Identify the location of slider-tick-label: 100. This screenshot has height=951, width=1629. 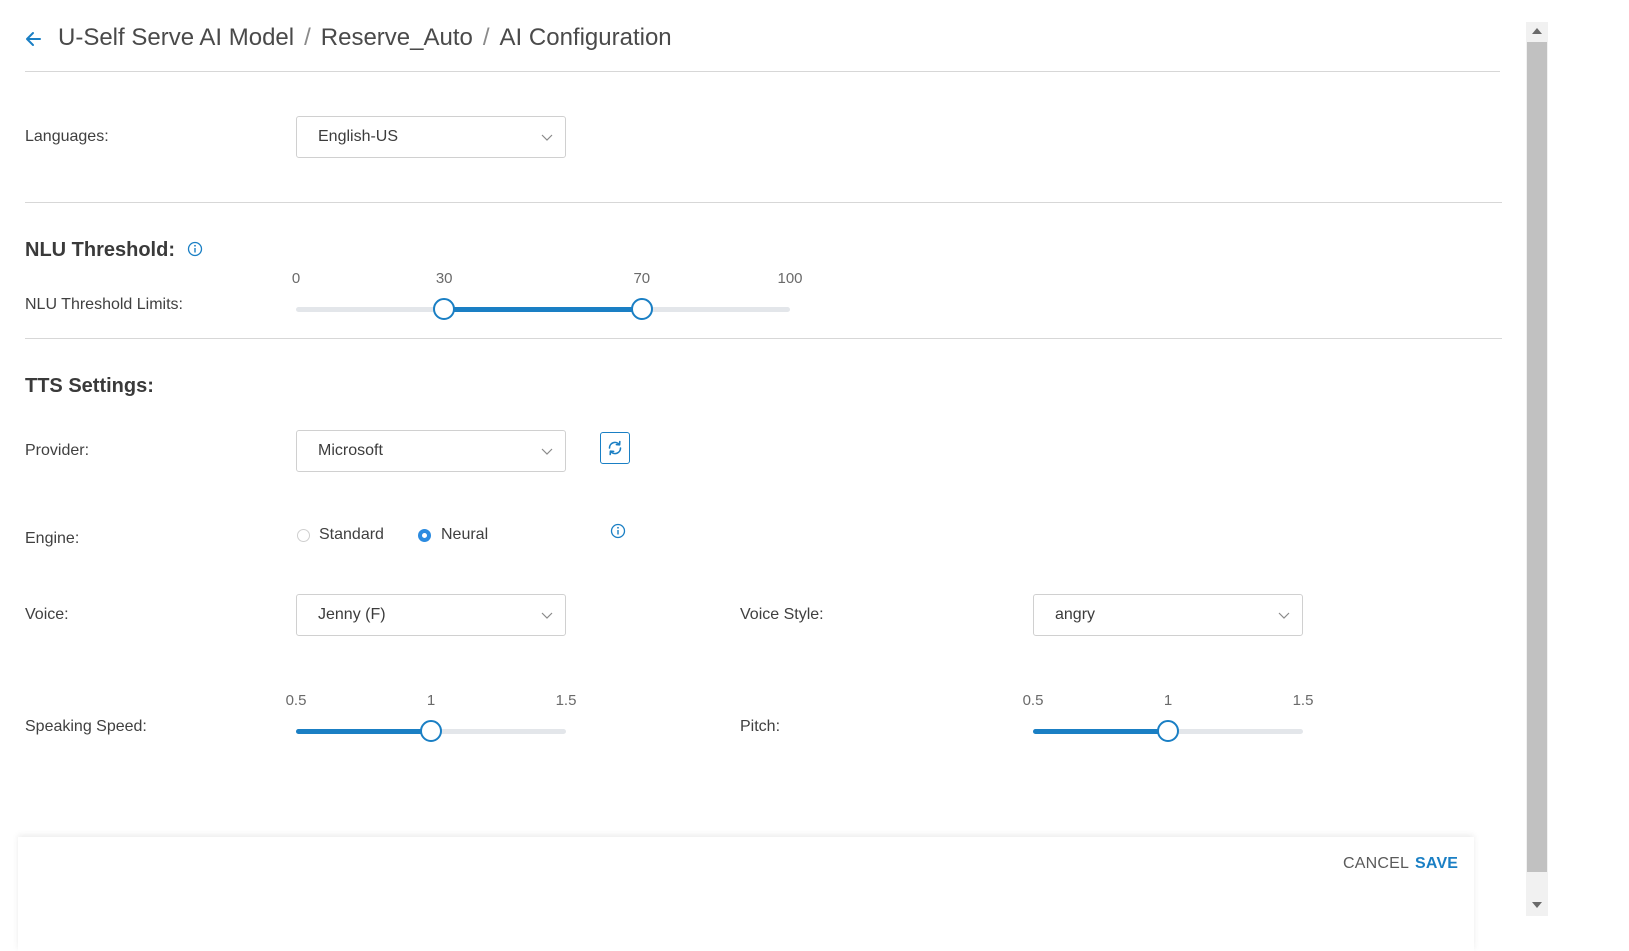
(790, 278).